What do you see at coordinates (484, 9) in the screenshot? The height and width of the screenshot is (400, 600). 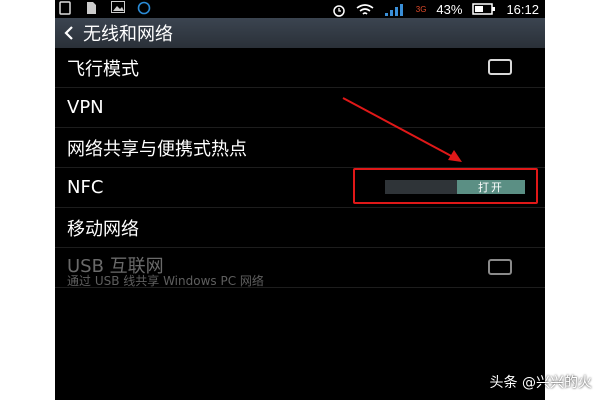 I see `battery-icon` at bounding box center [484, 9].